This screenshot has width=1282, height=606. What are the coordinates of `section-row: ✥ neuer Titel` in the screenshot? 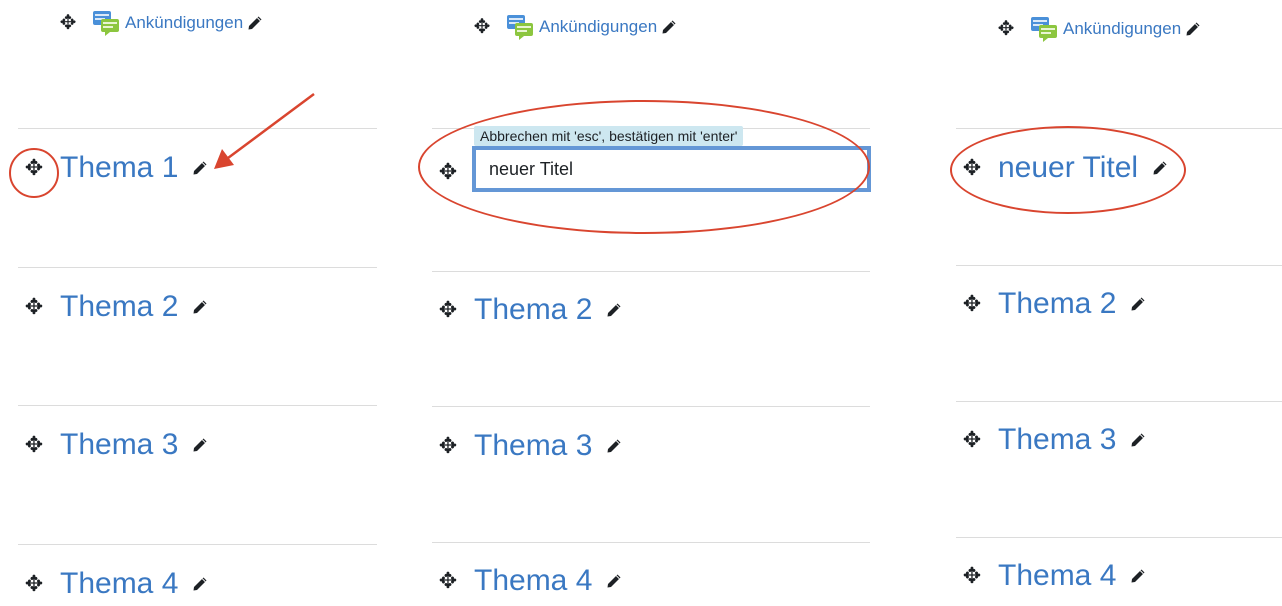 It's located at (1064, 168).